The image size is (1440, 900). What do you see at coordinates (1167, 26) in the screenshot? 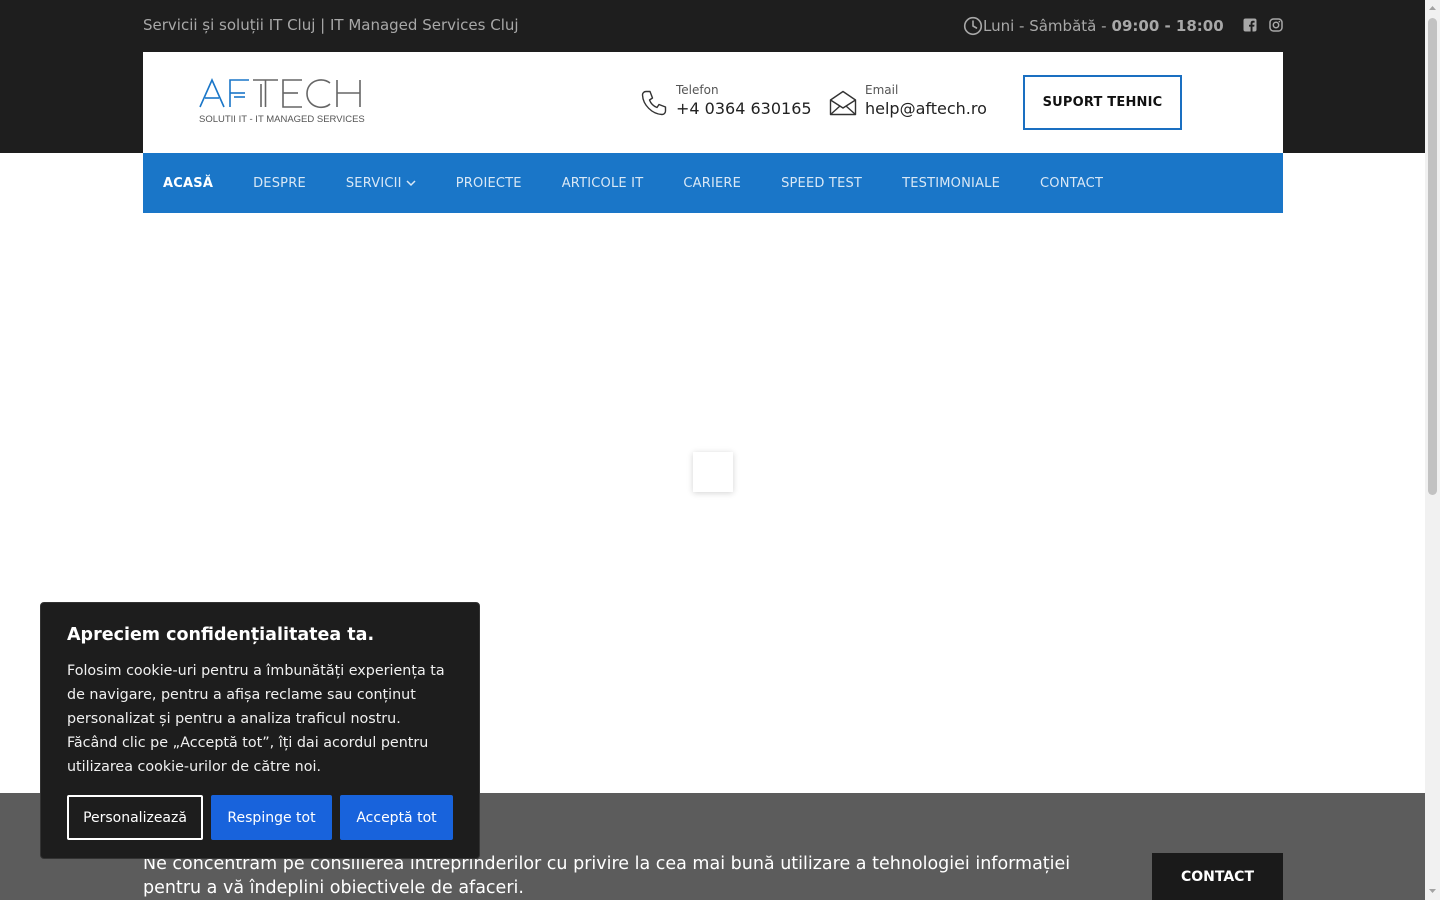
I see `hours-value: 09:00 - 18:00` at bounding box center [1167, 26].